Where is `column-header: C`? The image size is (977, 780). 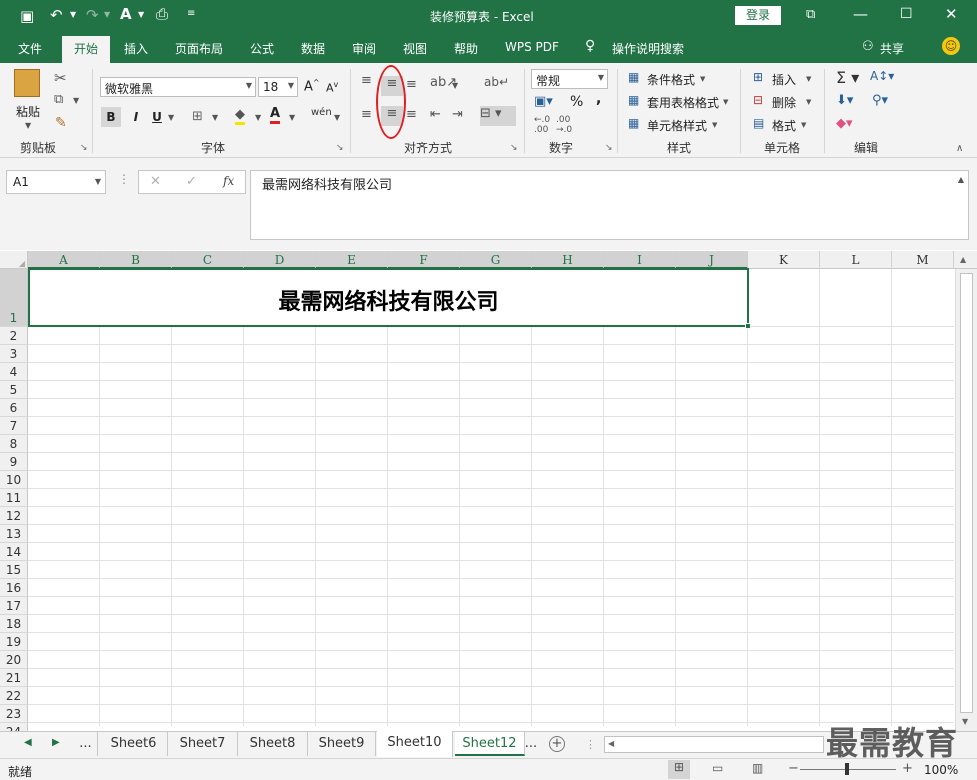 column-header: C is located at coordinates (208, 260).